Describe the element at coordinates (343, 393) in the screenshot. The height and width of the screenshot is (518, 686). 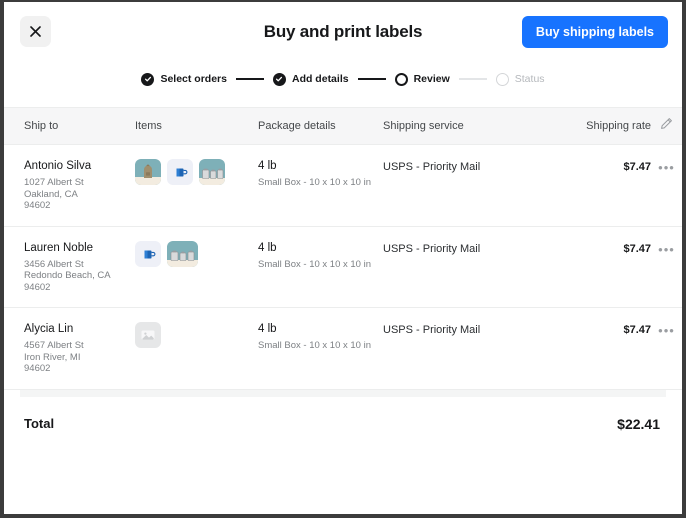
I see `total-divider` at that location.